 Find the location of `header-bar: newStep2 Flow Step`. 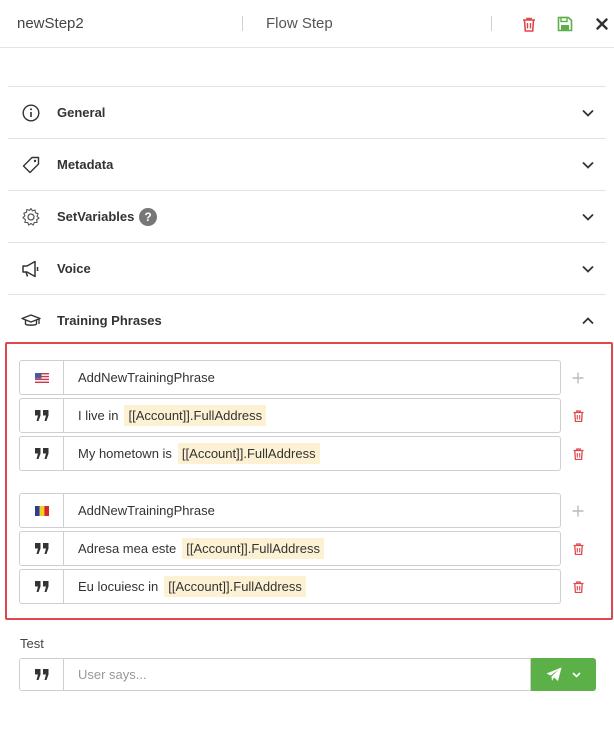

header-bar: newStep2 Flow Step is located at coordinates (307, 24).